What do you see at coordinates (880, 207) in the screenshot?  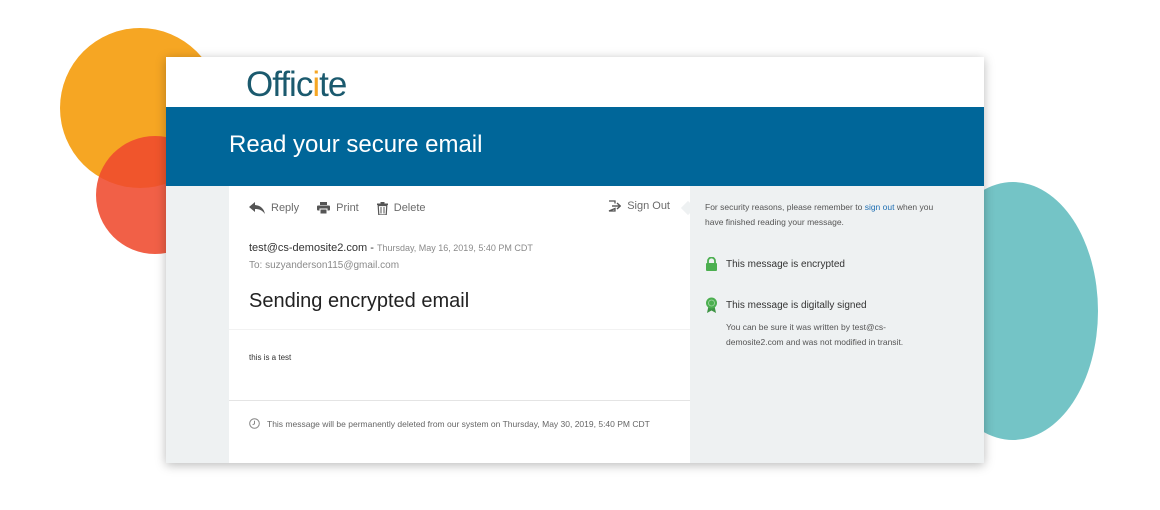 I see `sign-out-link: sign out` at bounding box center [880, 207].